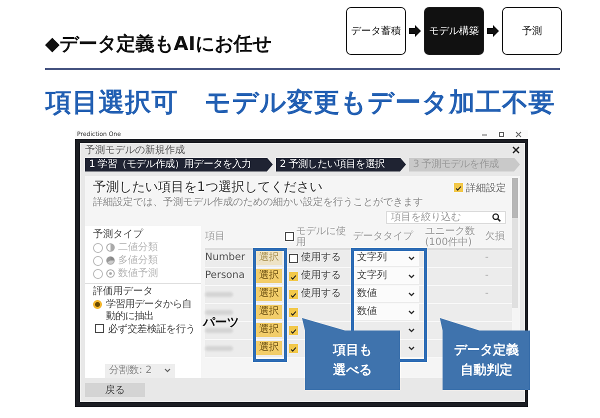  I want to click on table-cell: Persona, so click(225, 276).